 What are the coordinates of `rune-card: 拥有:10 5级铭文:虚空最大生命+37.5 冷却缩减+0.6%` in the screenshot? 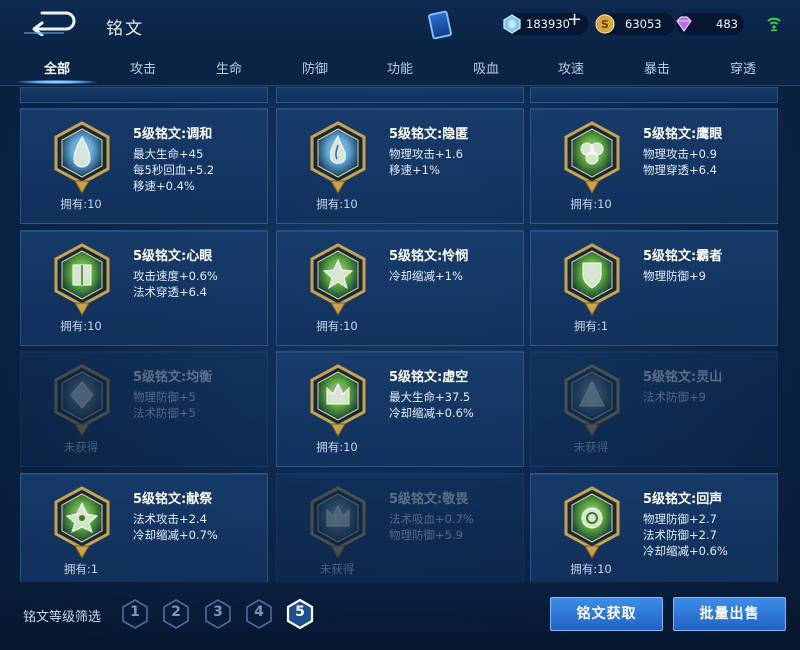 It's located at (400, 409).